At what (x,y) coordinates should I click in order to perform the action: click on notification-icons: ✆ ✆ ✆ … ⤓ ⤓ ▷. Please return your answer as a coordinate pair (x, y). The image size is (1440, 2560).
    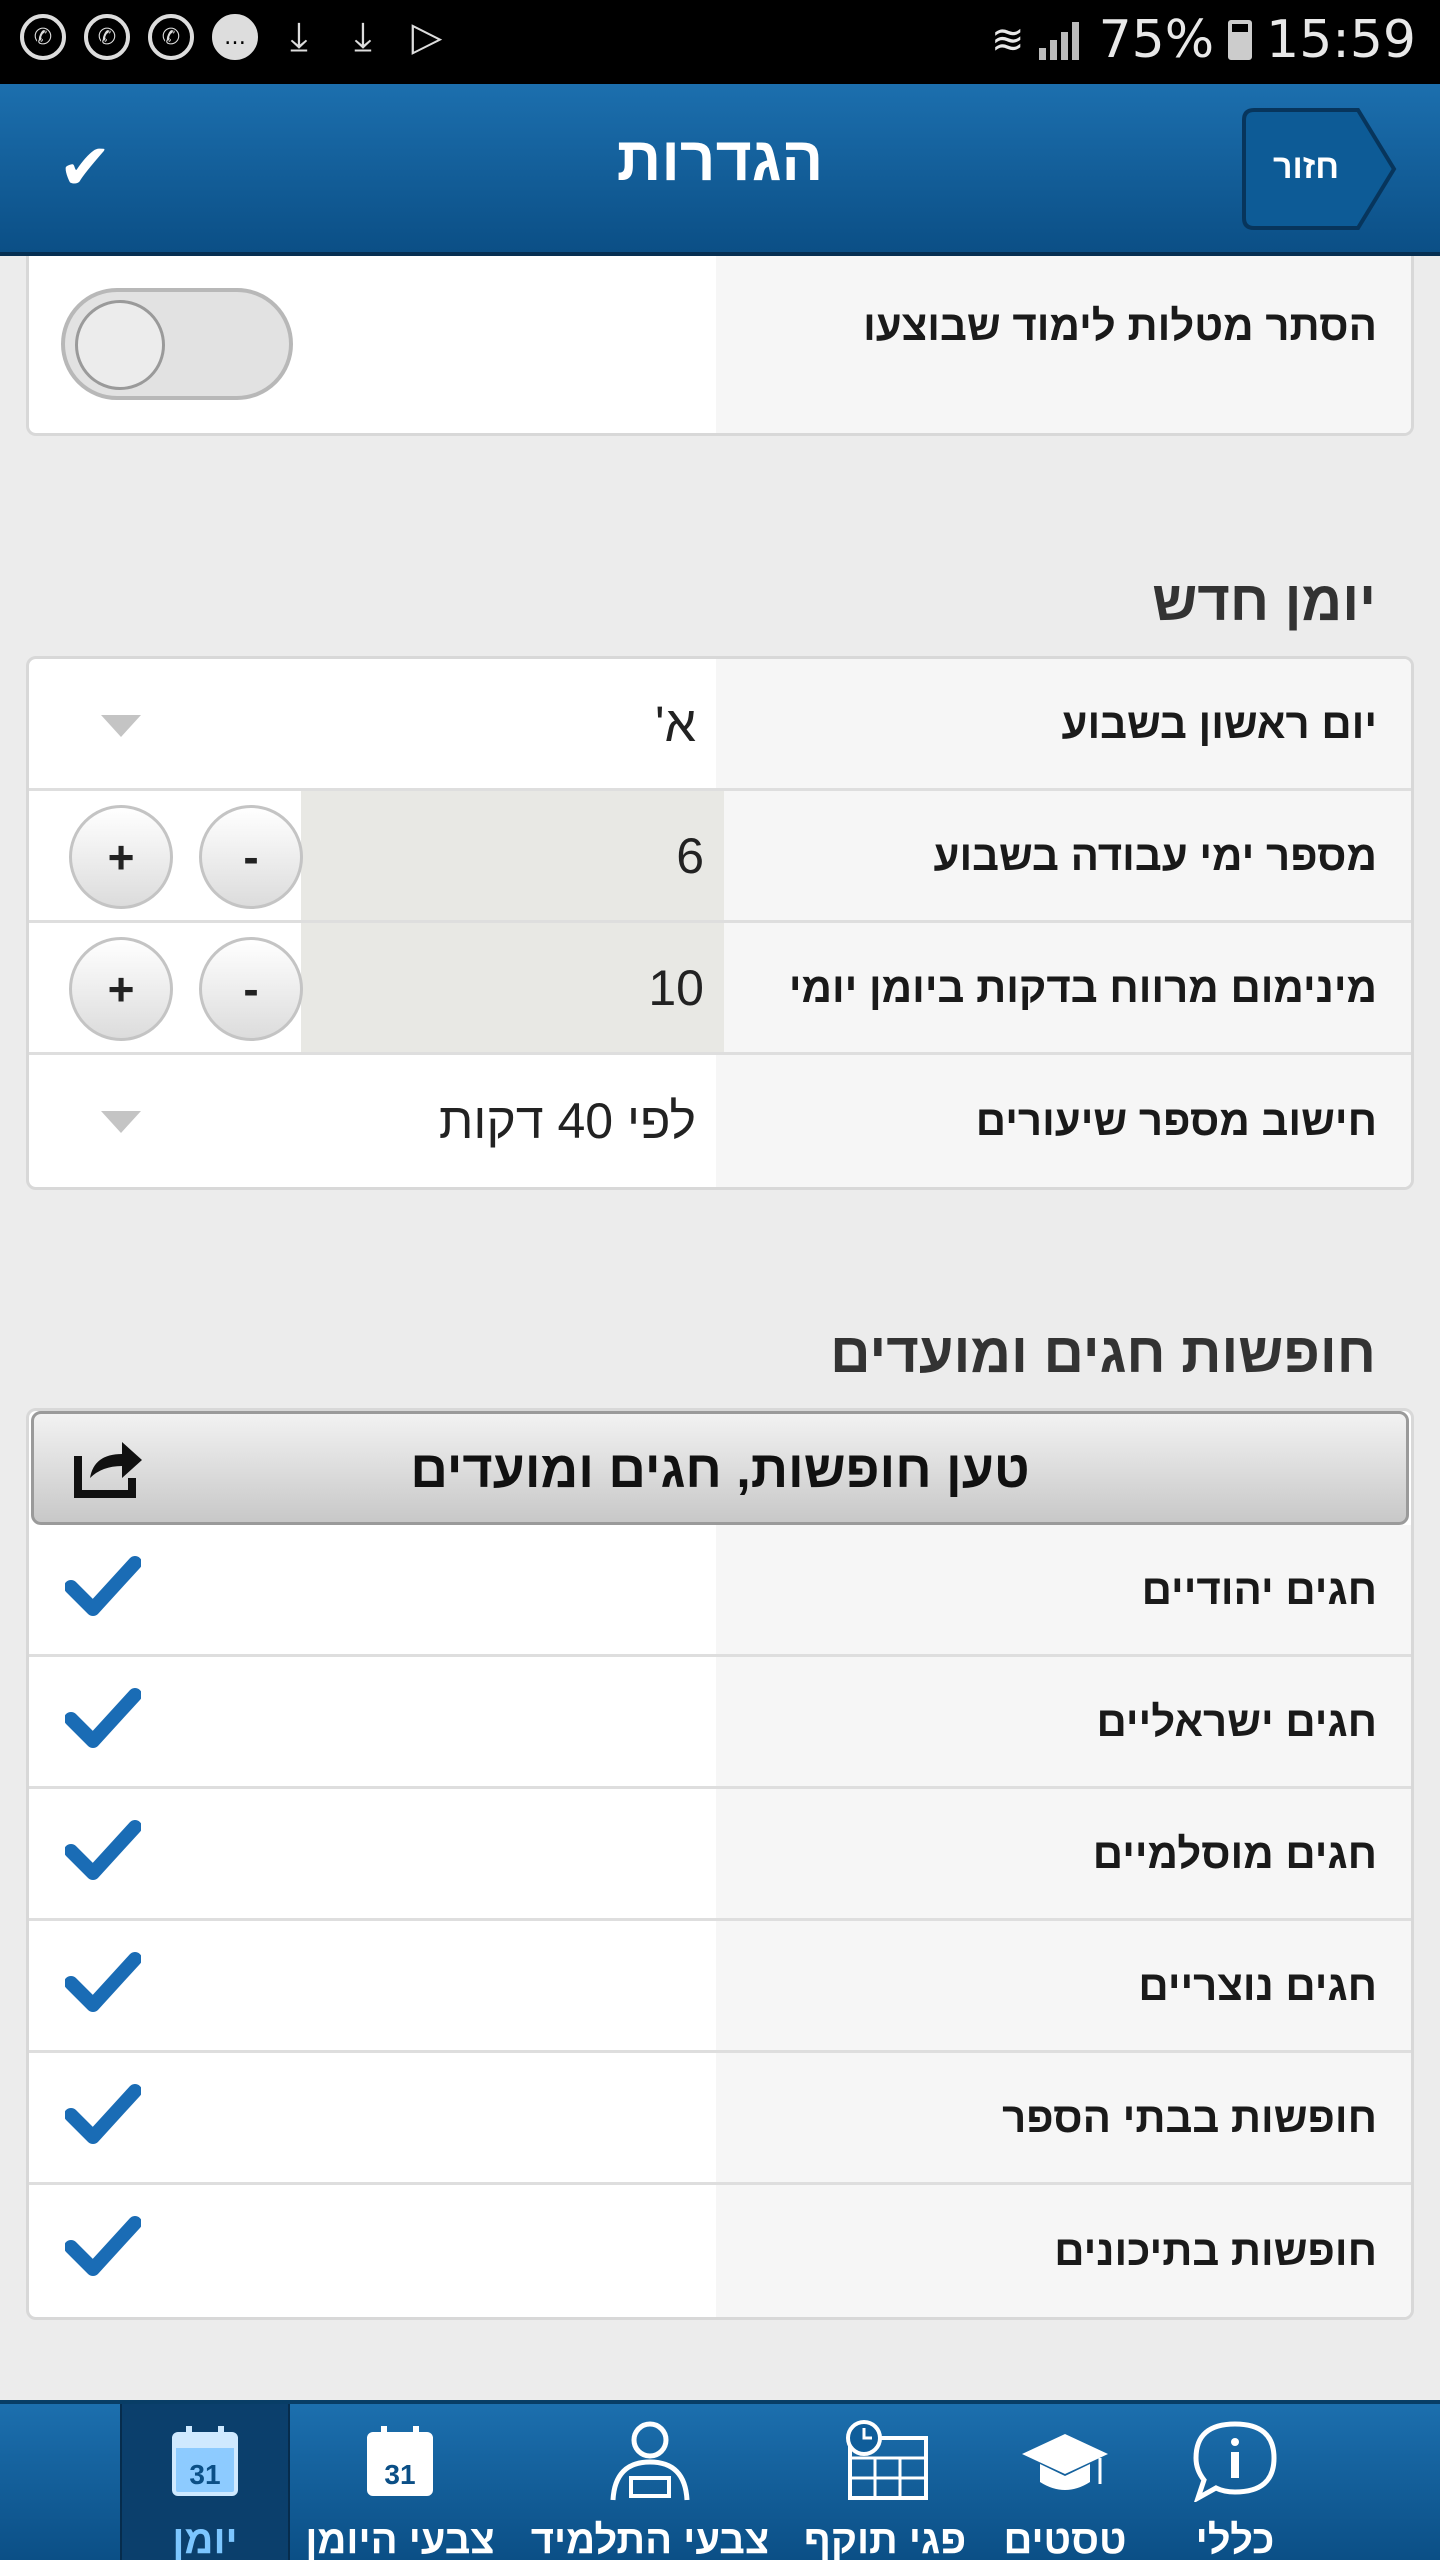
    Looking at the image, I should click on (235, 37).